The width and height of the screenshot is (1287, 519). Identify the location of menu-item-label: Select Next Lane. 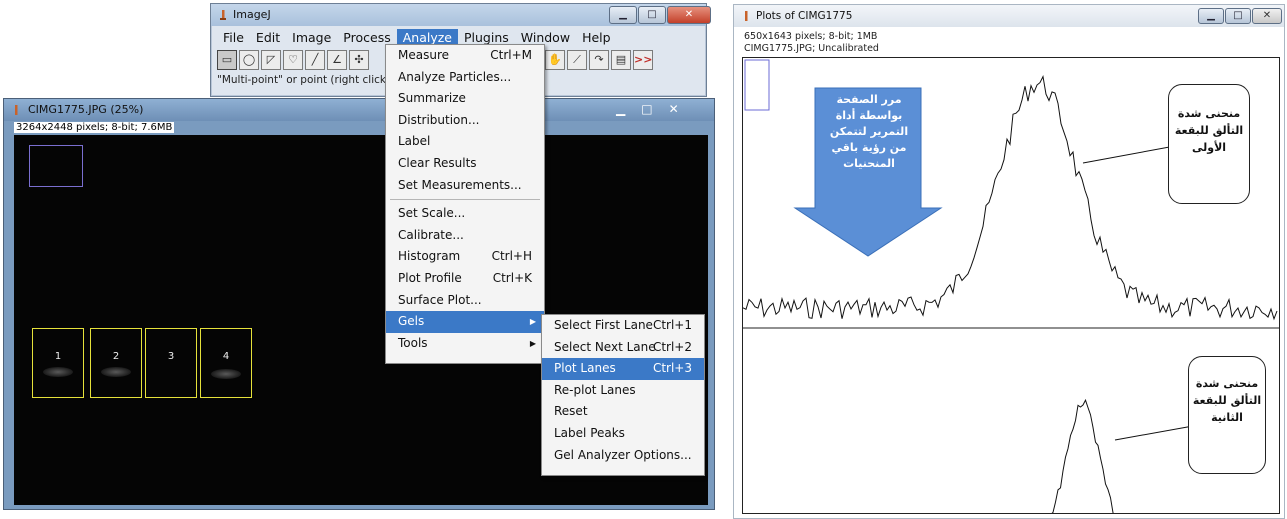
(605, 346).